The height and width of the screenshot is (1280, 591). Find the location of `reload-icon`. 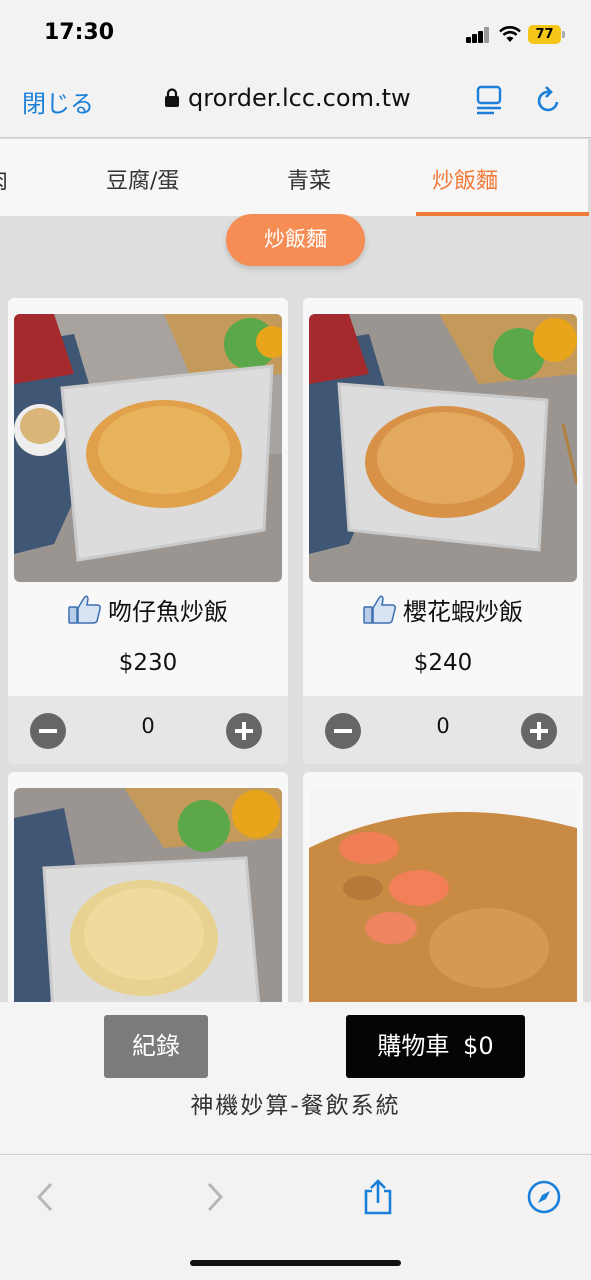

reload-icon is located at coordinates (549, 100).